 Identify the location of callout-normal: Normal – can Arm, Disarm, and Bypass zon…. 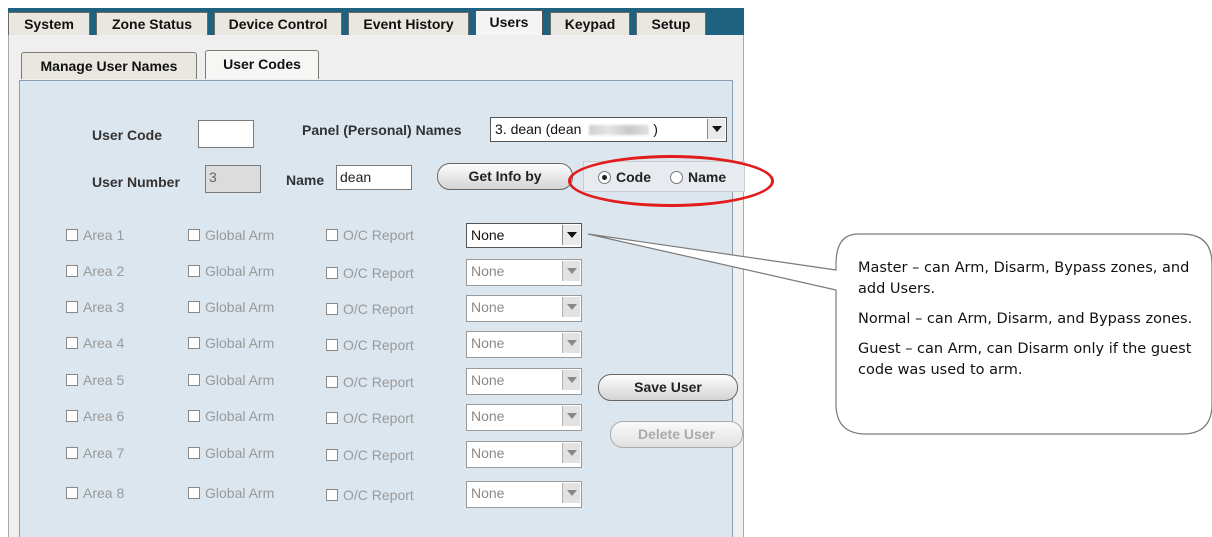
(1025, 319).